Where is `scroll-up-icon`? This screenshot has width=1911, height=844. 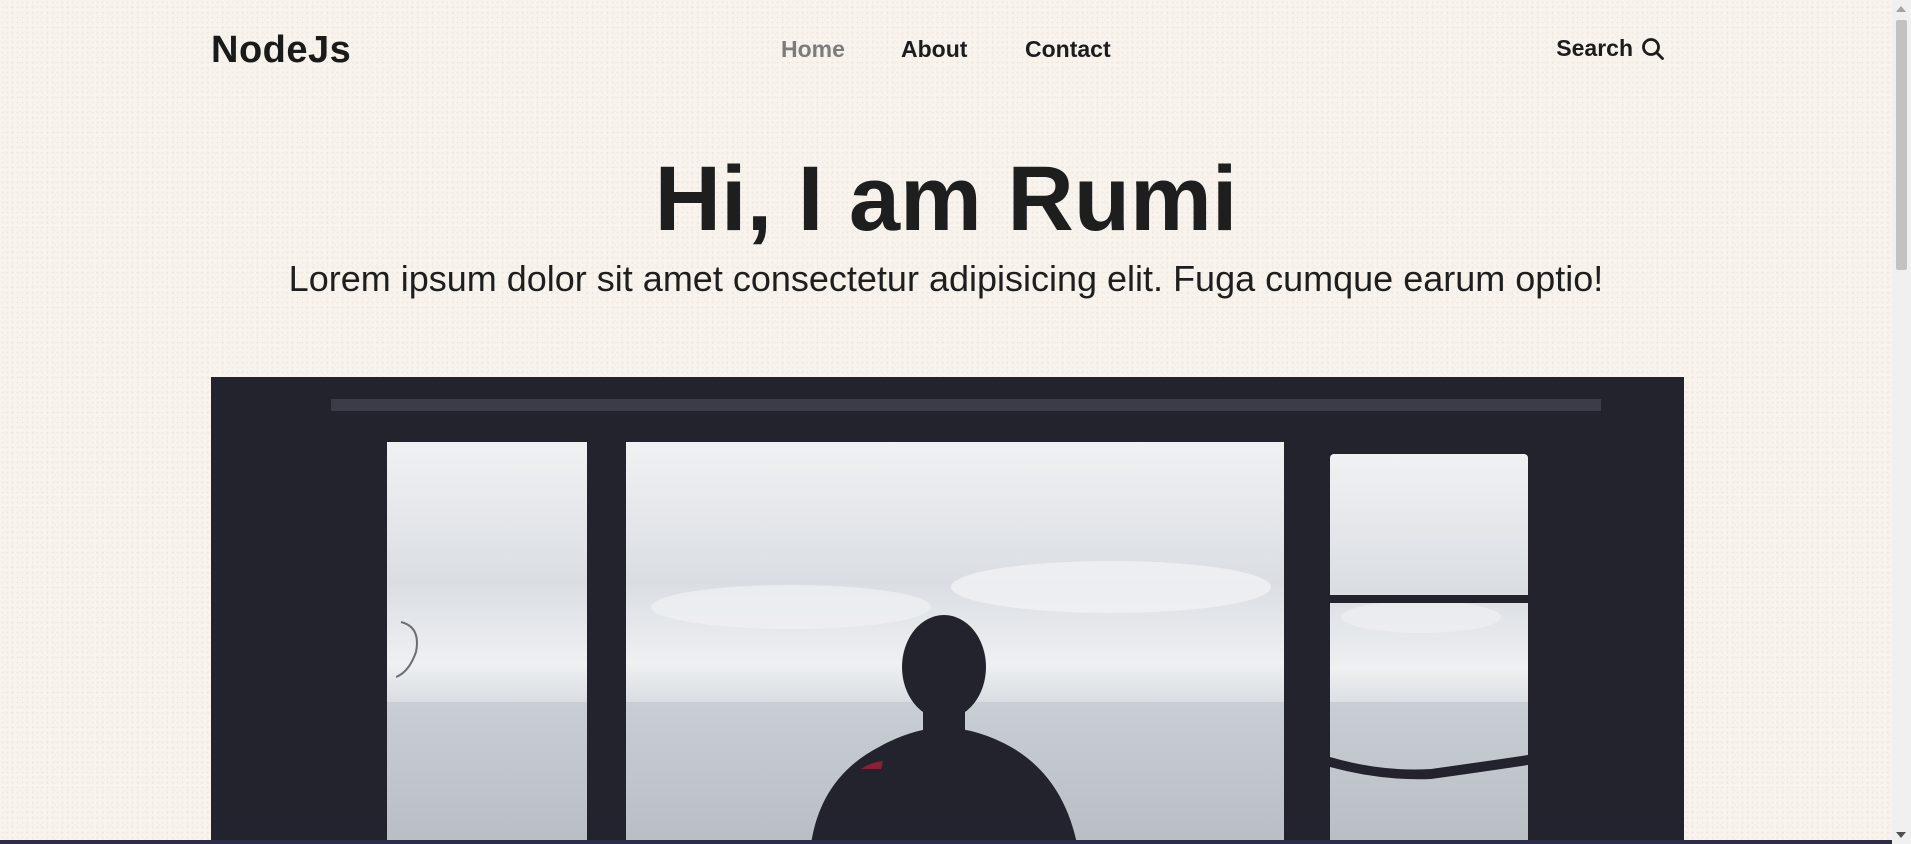
scroll-up-icon is located at coordinates (1901, 9).